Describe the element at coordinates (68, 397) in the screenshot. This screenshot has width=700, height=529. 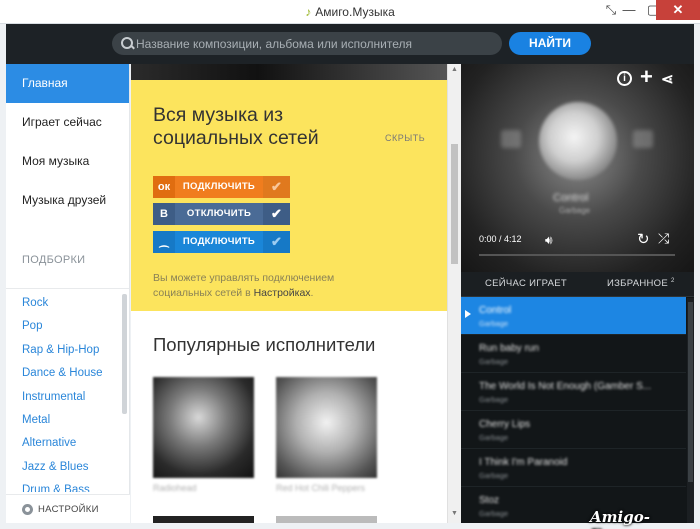
I see `genre-instrumental: Instrumental` at that location.